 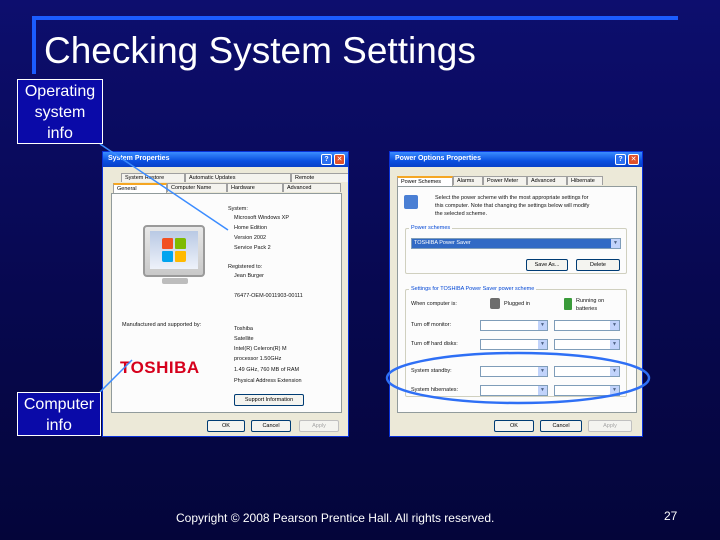 What do you see at coordinates (180, 243) in the screenshot?
I see `flag-green` at bounding box center [180, 243].